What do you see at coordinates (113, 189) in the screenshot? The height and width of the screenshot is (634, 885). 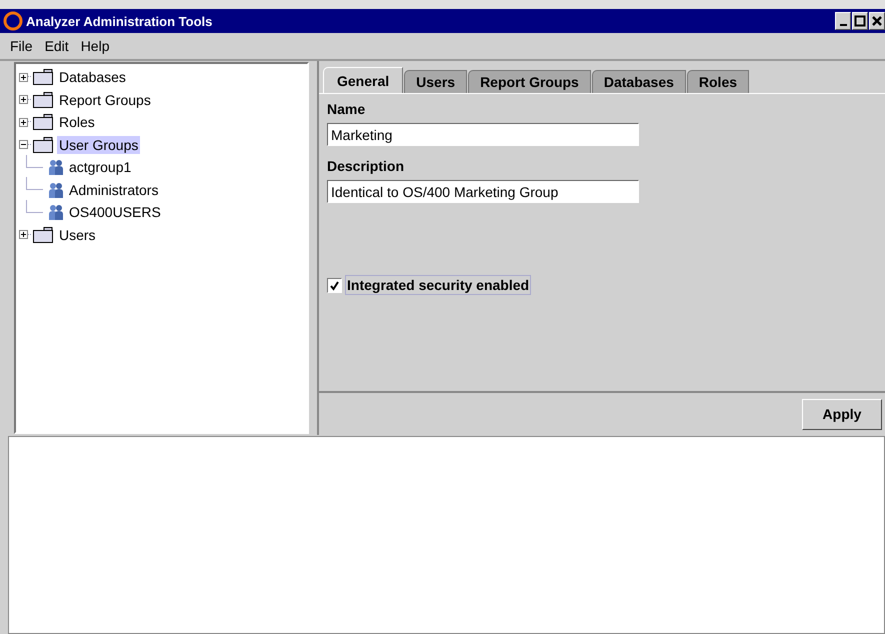 I see `tree-item: Administrators` at bounding box center [113, 189].